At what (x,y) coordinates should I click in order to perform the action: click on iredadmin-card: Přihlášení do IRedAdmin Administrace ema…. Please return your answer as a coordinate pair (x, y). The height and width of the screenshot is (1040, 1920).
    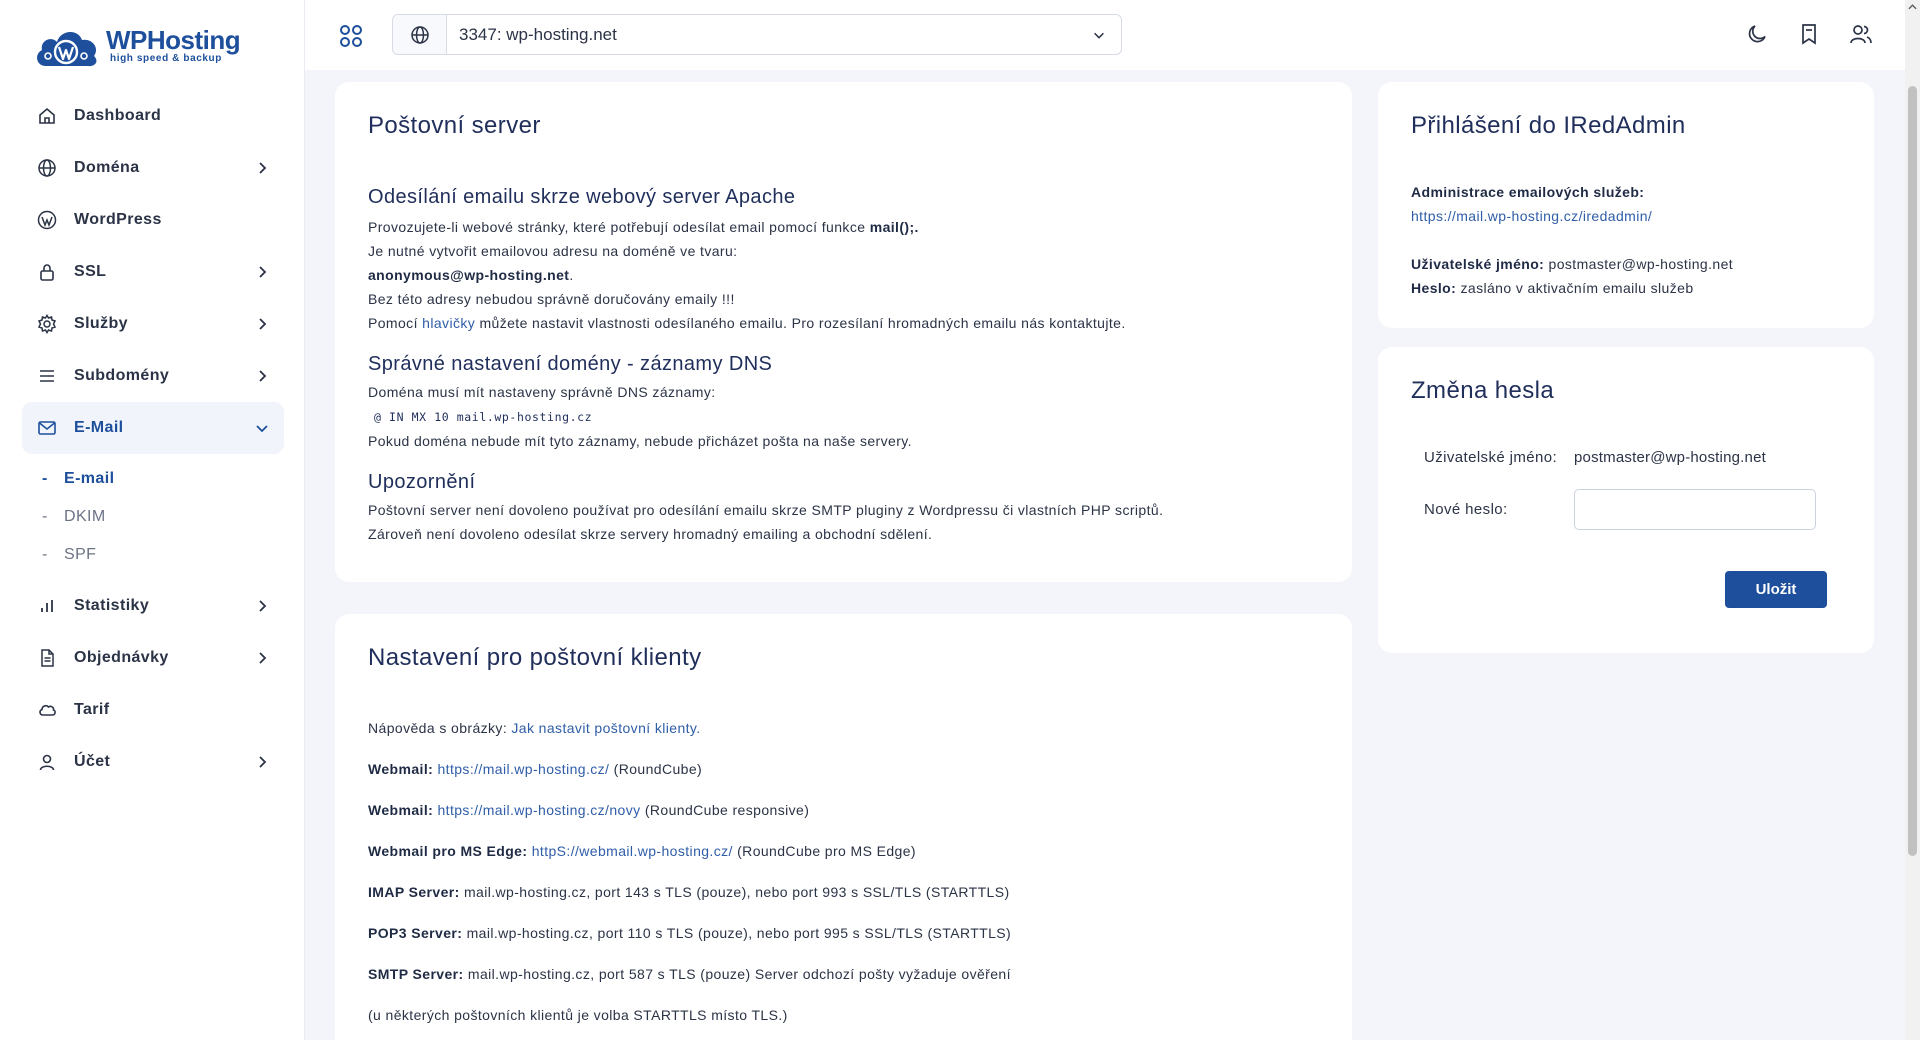
    Looking at the image, I should click on (1626, 205).